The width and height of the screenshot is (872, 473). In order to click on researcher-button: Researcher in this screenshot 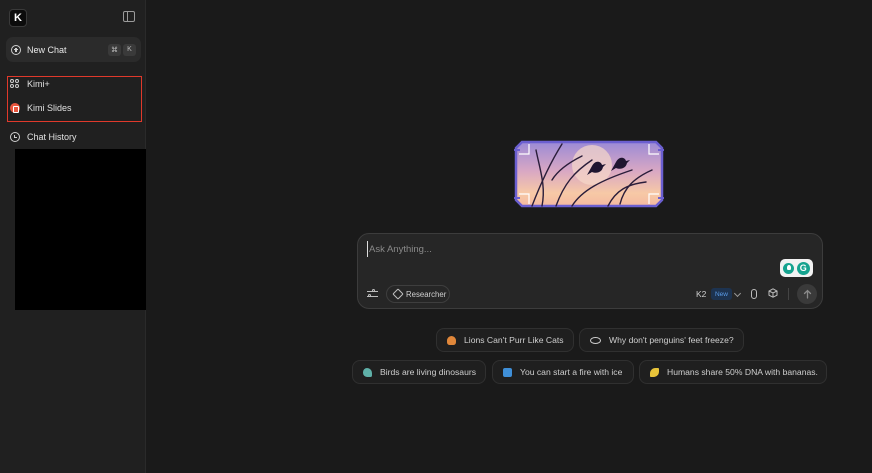, I will do `click(418, 294)`.